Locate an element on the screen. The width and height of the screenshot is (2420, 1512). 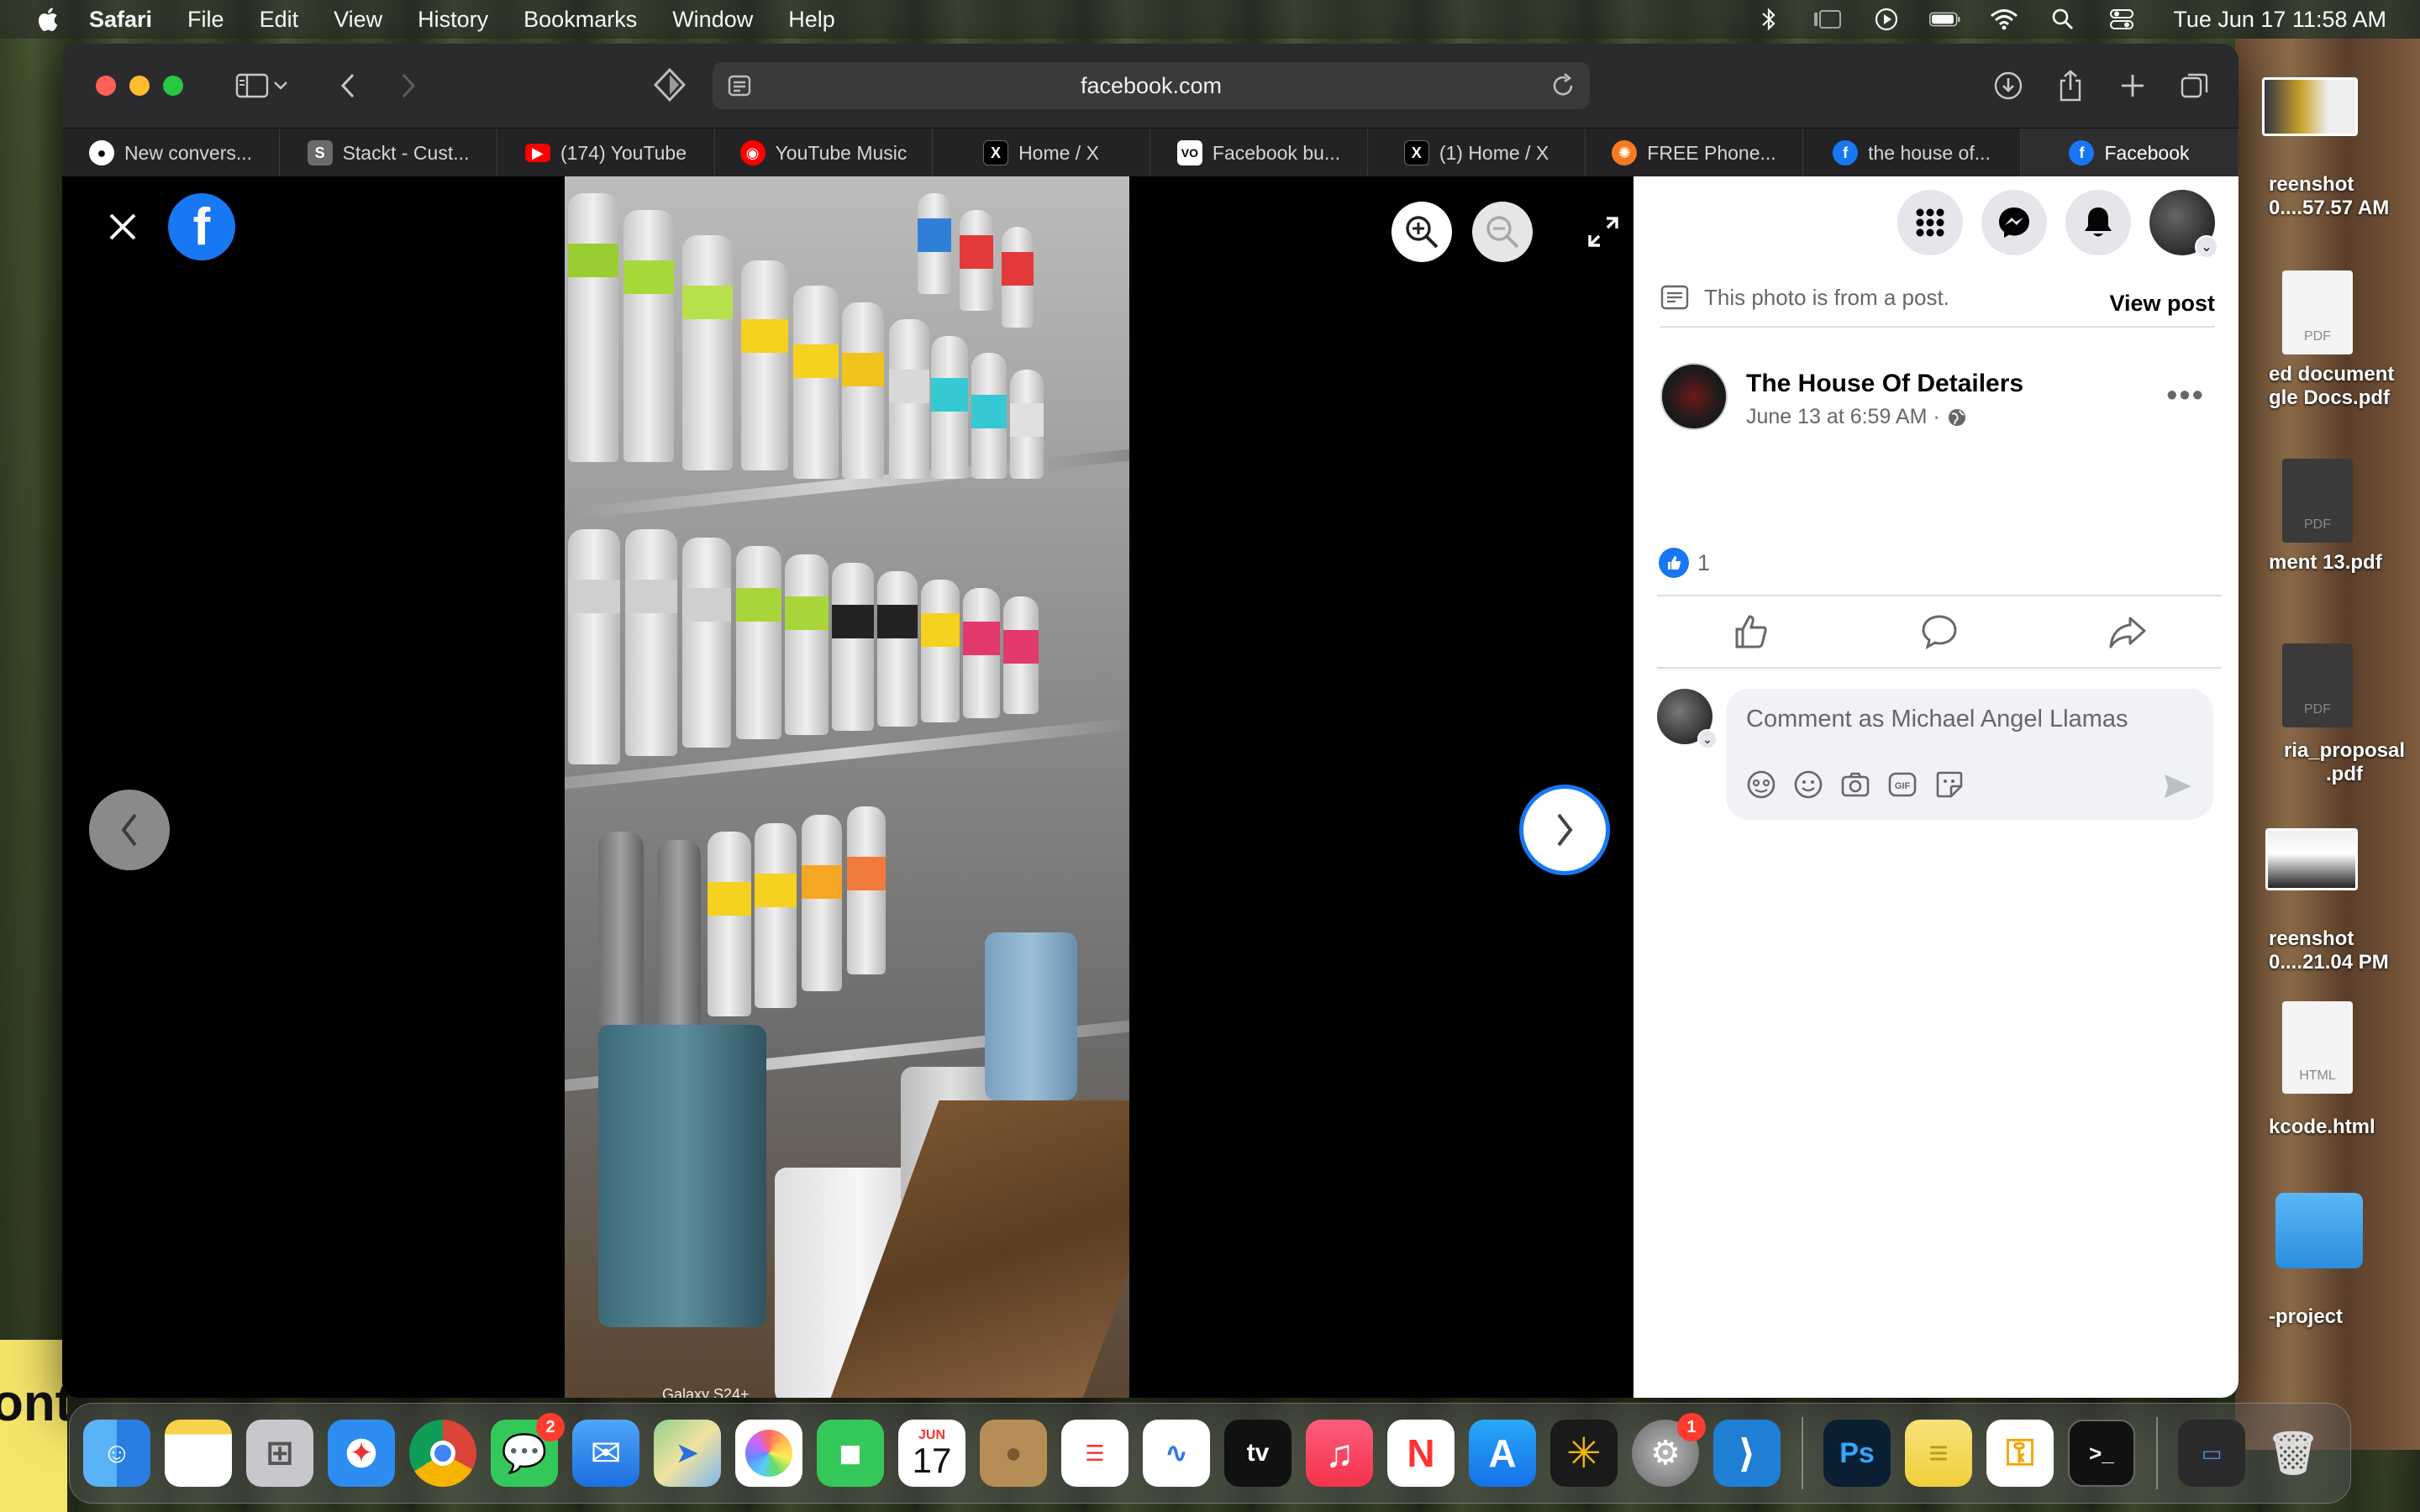
view-post-link: View post is located at coordinates (2162, 304).